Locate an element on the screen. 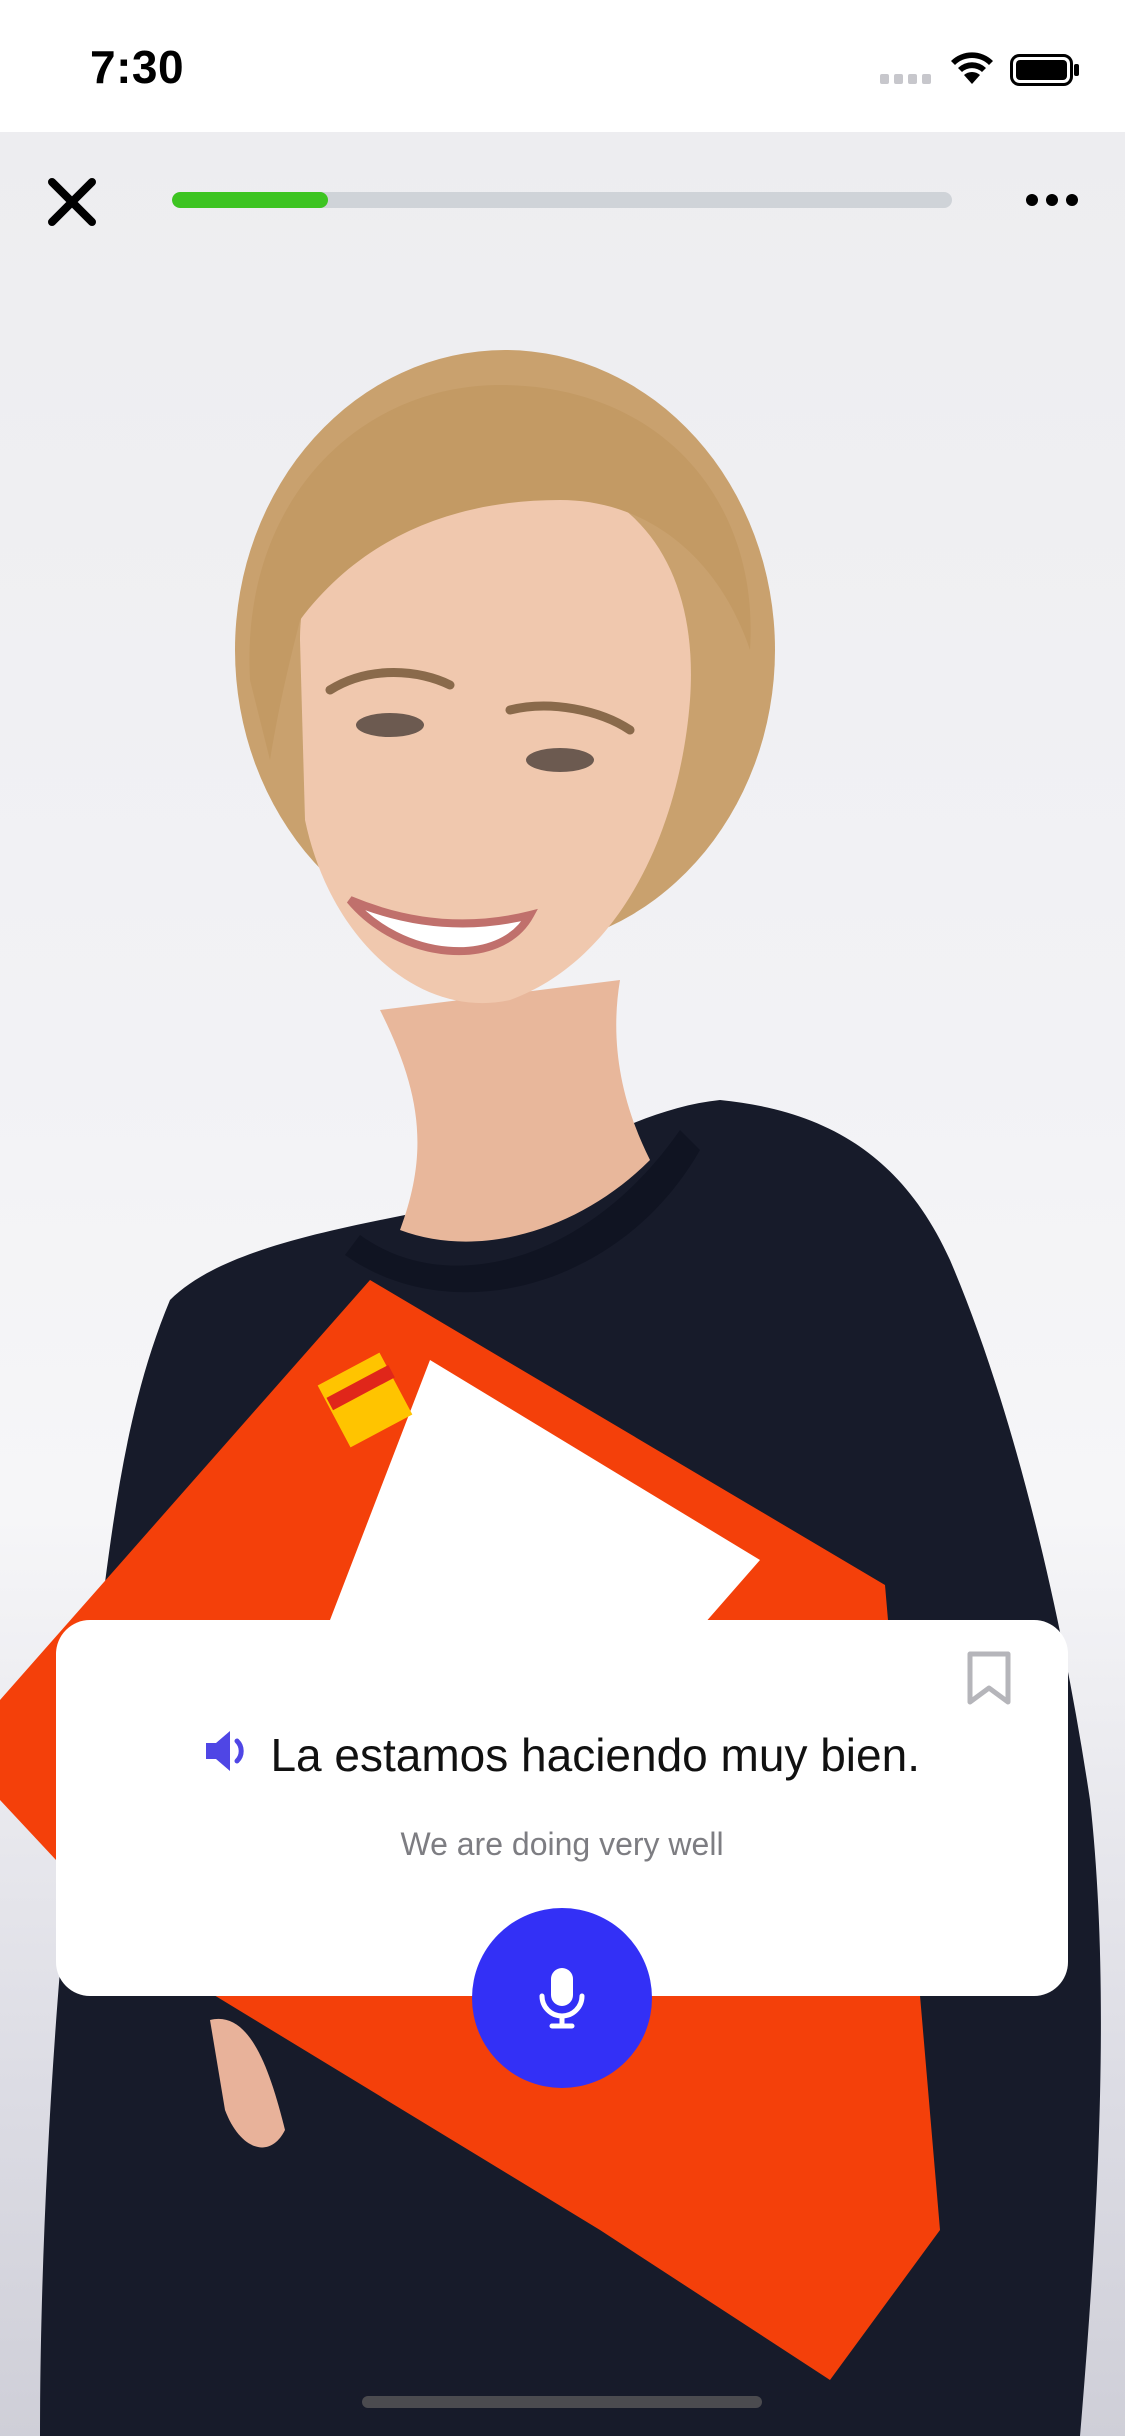  lesson-top-bar is located at coordinates (562, 197).